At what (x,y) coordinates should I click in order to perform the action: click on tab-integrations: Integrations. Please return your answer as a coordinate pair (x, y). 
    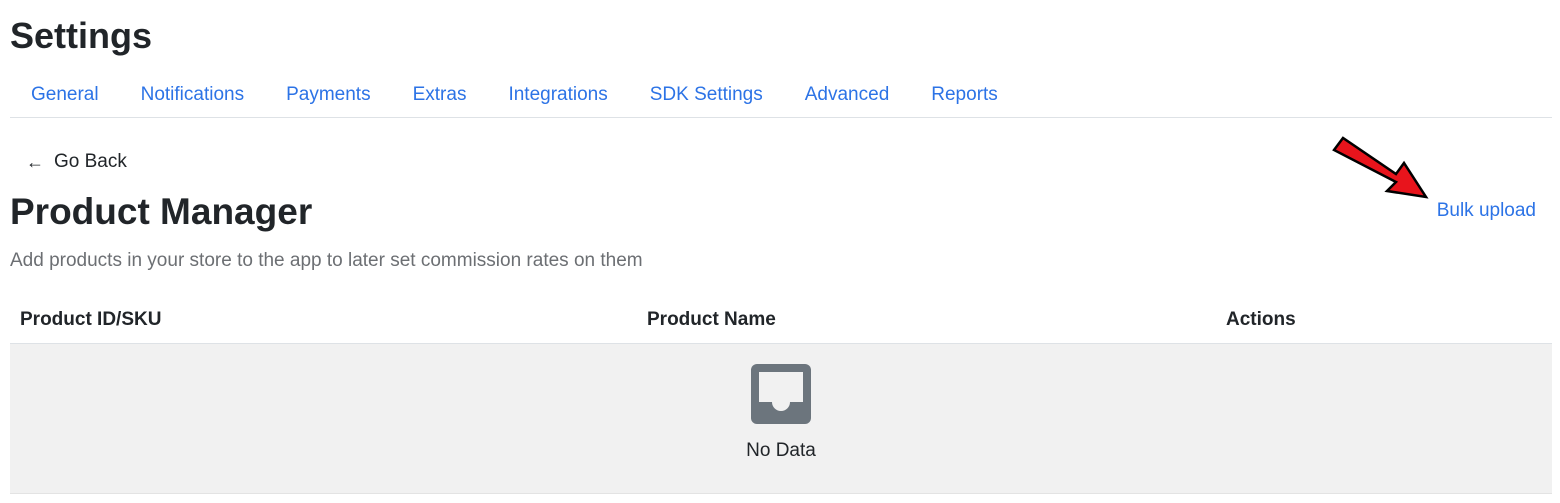
    Looking at the image, I should click on (557, 95).